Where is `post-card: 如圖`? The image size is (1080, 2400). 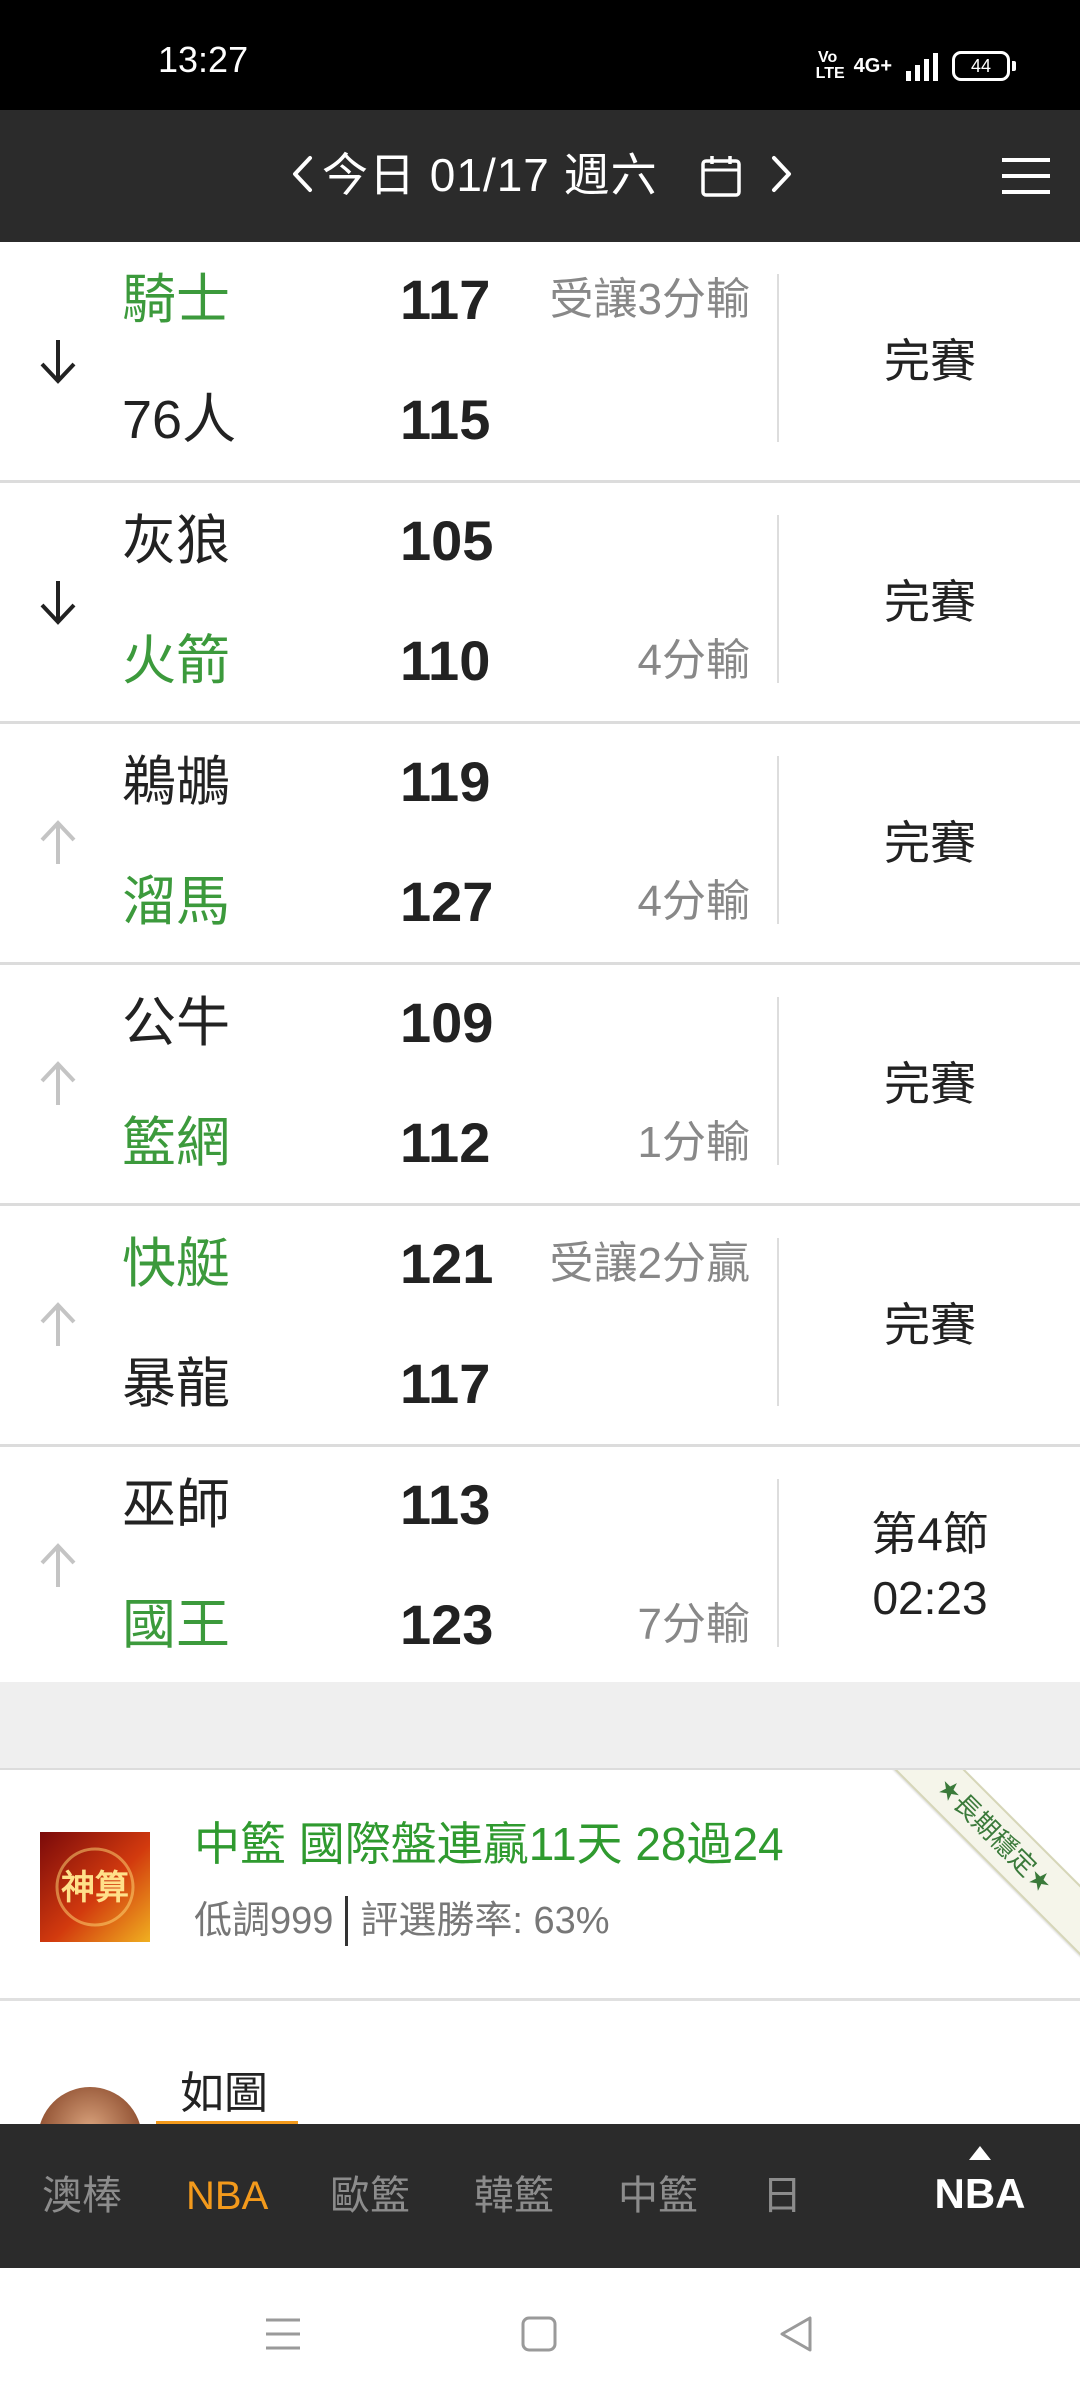 post-card: 如圖 is located at coordinates (540, 2063).